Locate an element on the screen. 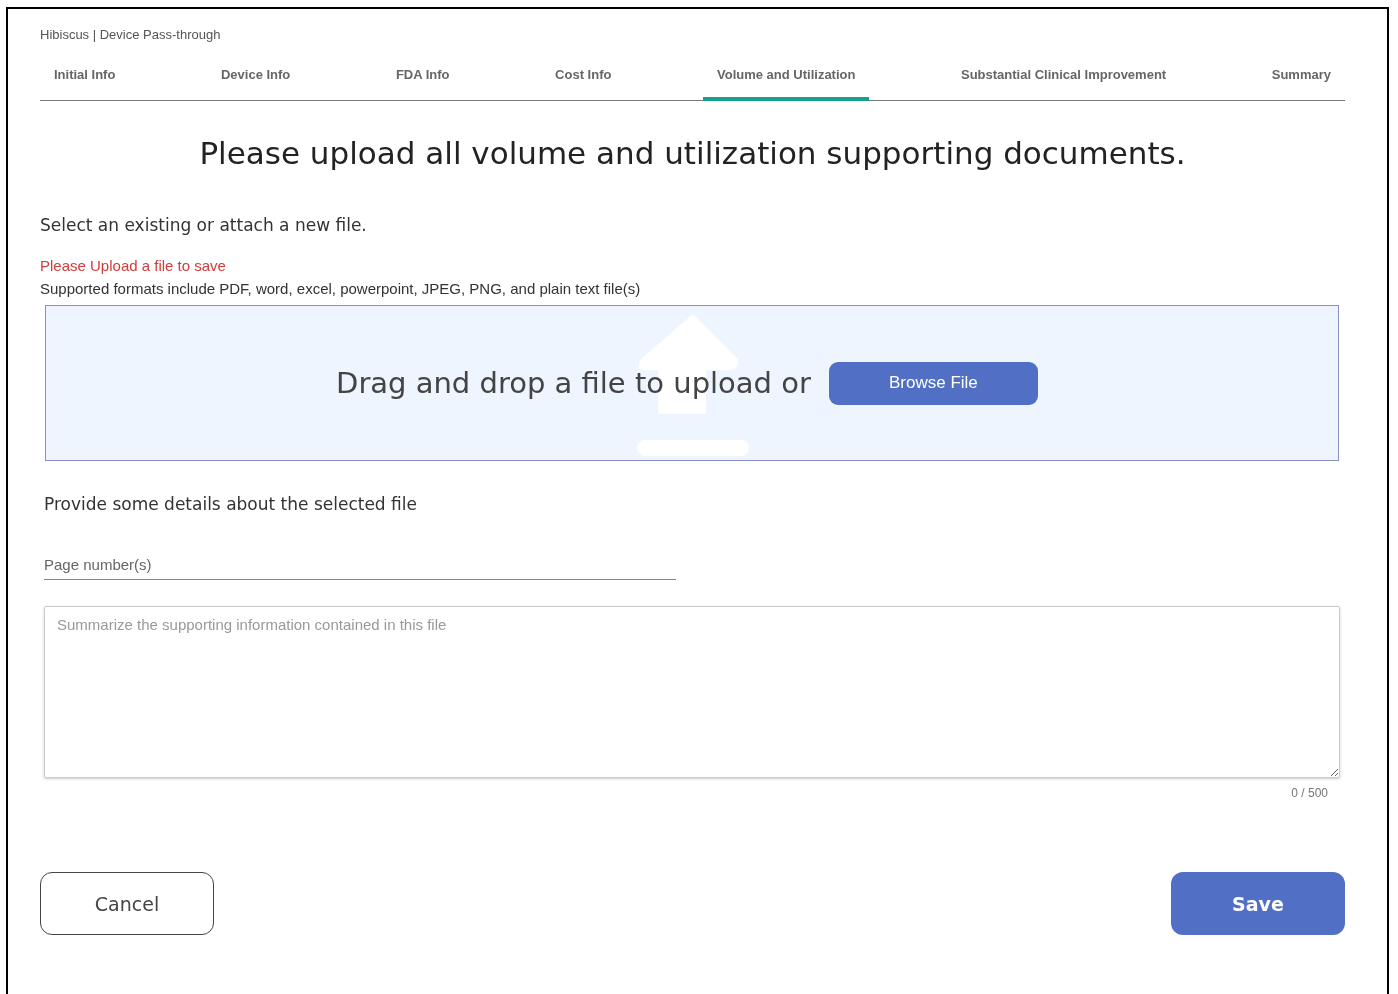 The height and width of the screenshot is (994, 1398). formats-note: Supported formats include PDF, word, excel, powerpoint, JPEG, PNG, and plain text file(s) is located at coordinates (341, 288).